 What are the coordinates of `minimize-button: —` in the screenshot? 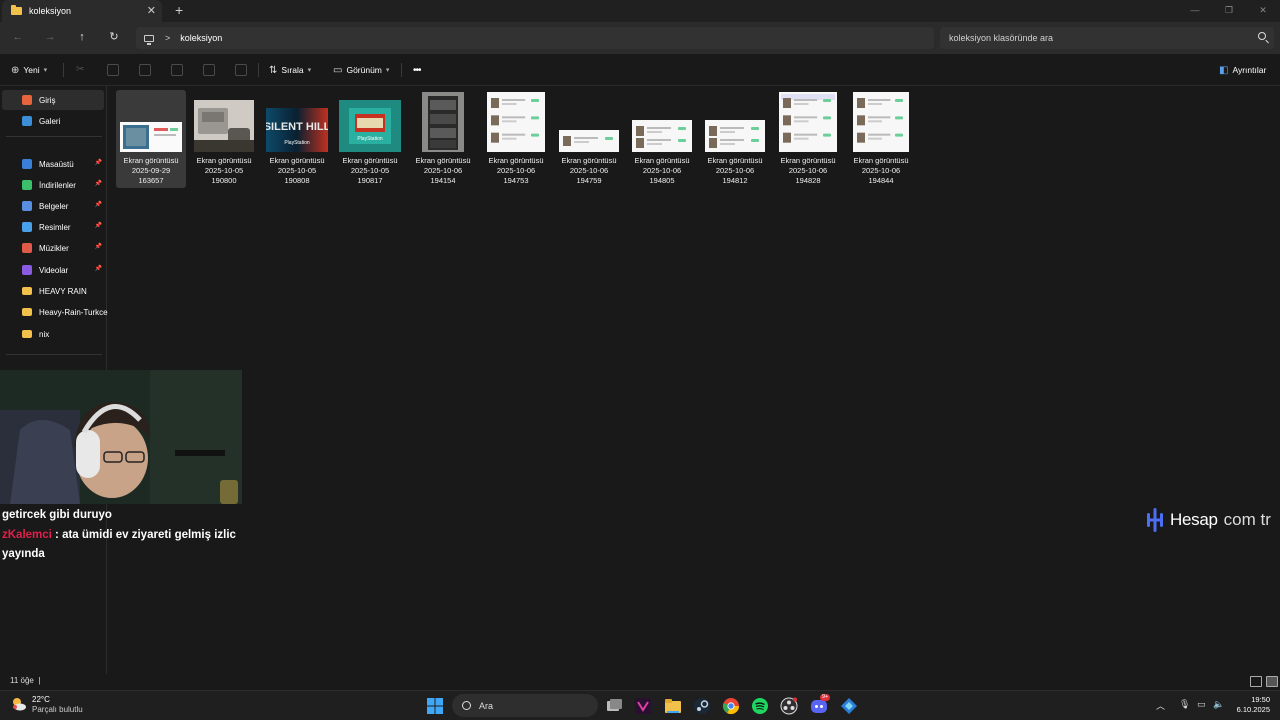 It's located at (1195, 11).